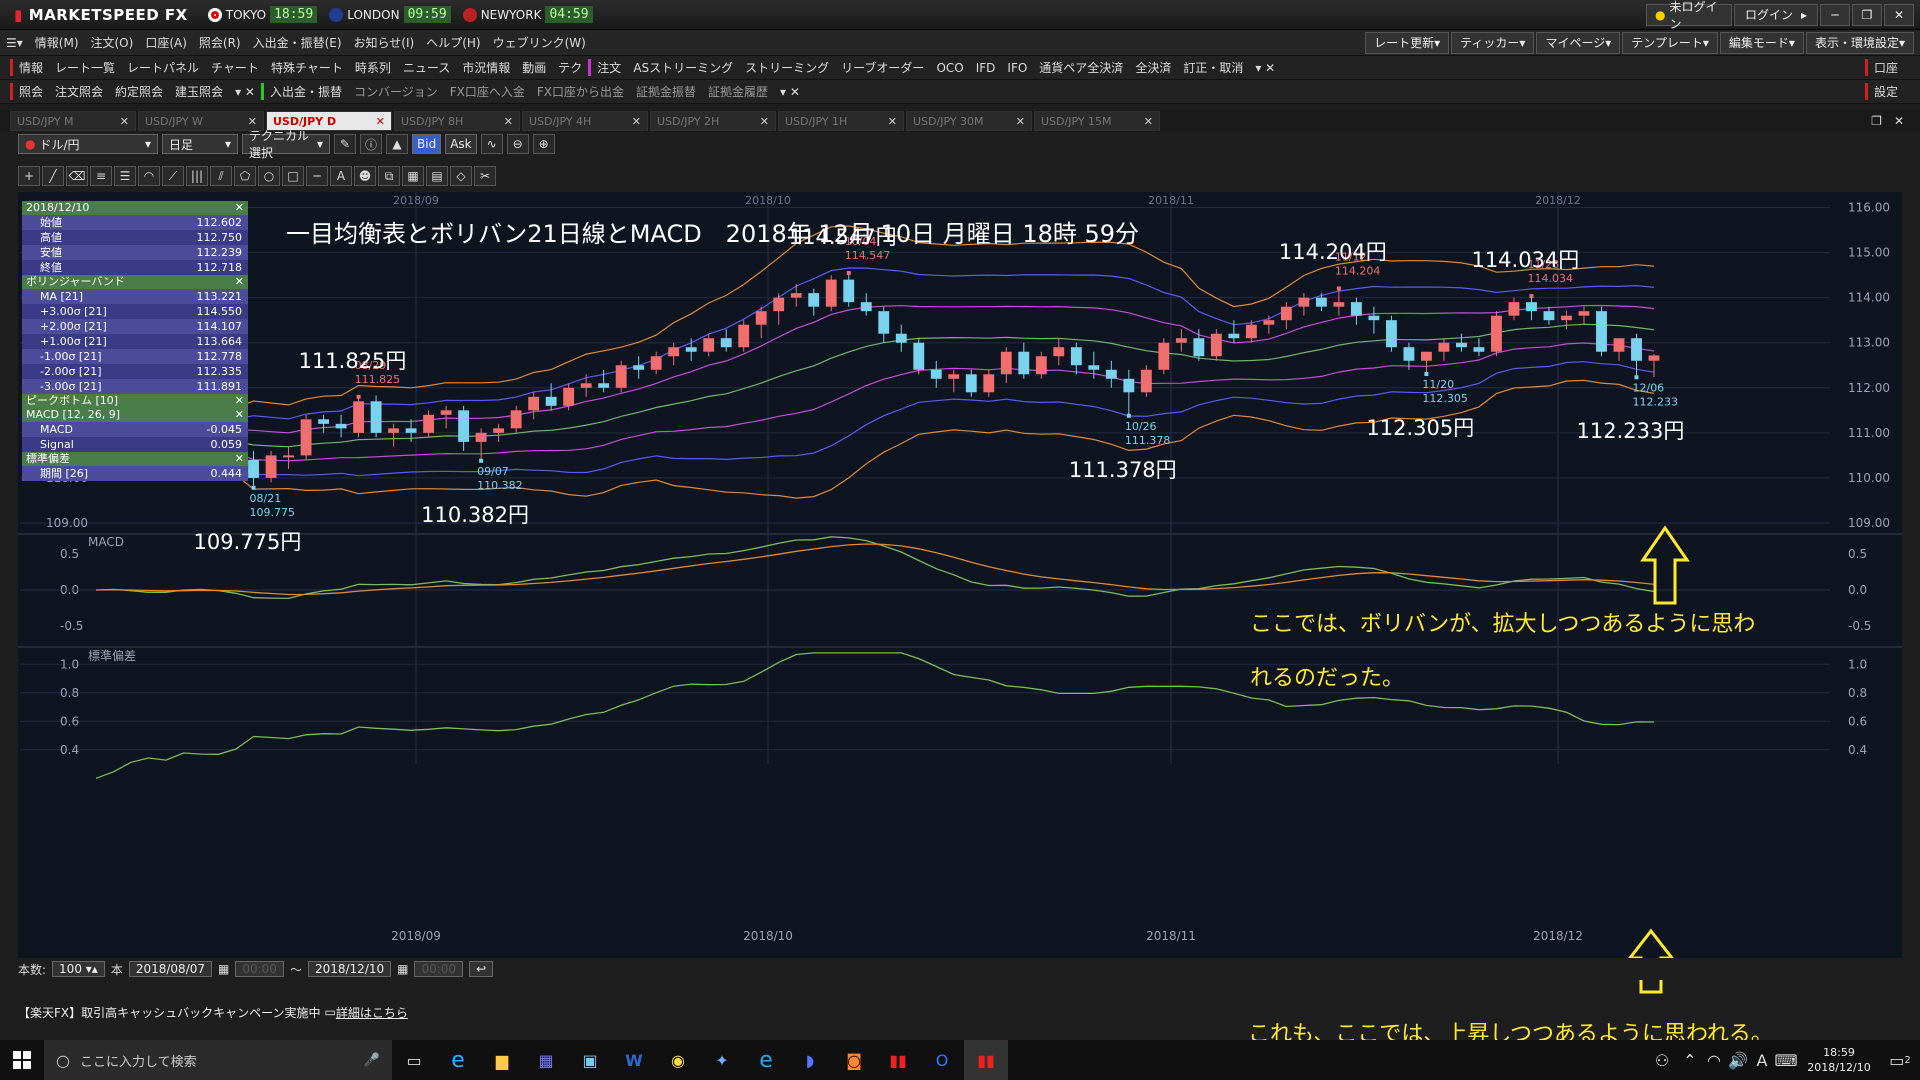  I want to click on menu-hamburger-icon: ☰▾, so click(14, 43).